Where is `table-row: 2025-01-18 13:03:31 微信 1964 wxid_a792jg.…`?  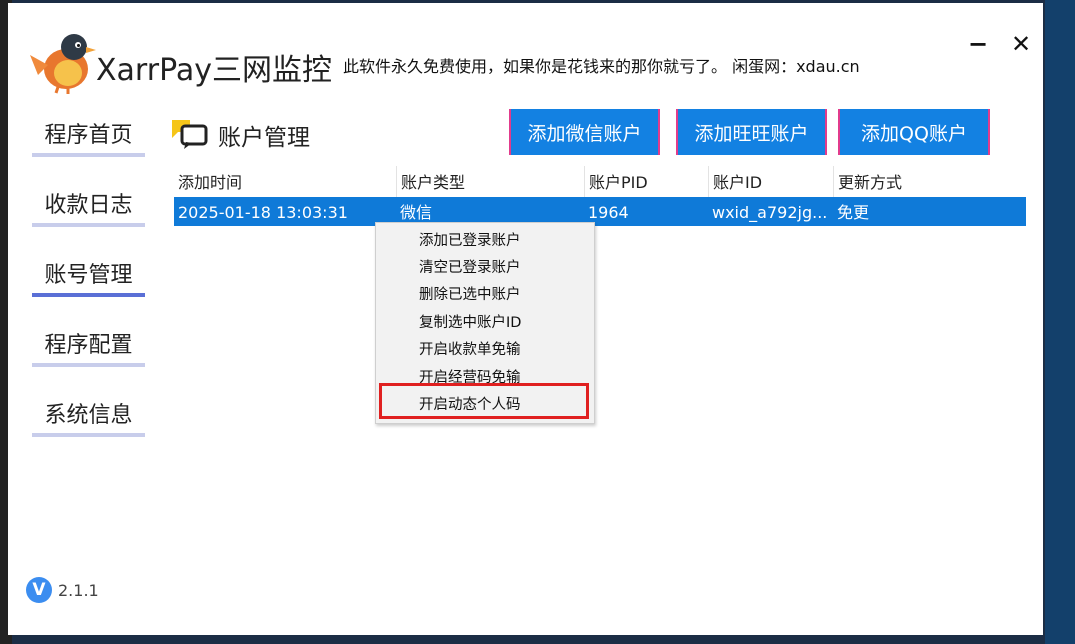 table-row: 2025-01-18 13:03:31 微信 1964 wxid_a792jg.… is located at coordinates (600, 211).